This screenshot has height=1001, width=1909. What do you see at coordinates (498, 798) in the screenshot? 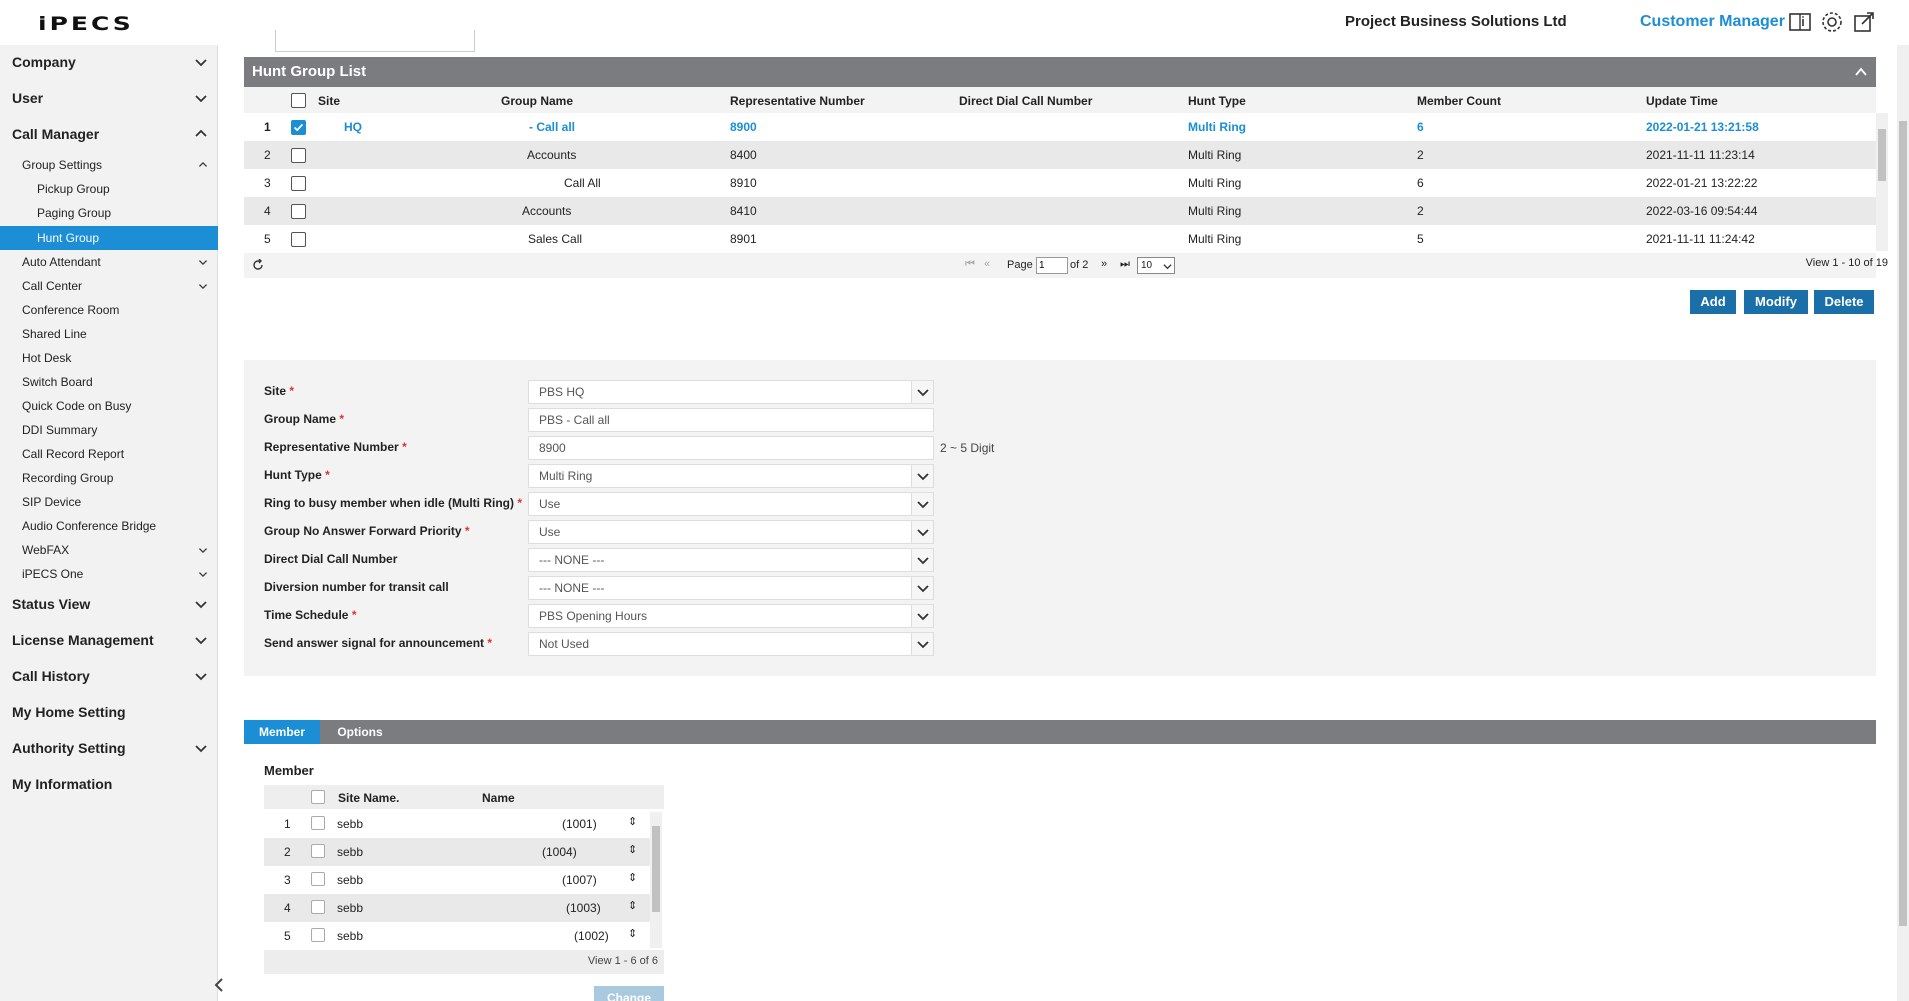
I see `column-header-name: Name` at bounding box center [498, 798].